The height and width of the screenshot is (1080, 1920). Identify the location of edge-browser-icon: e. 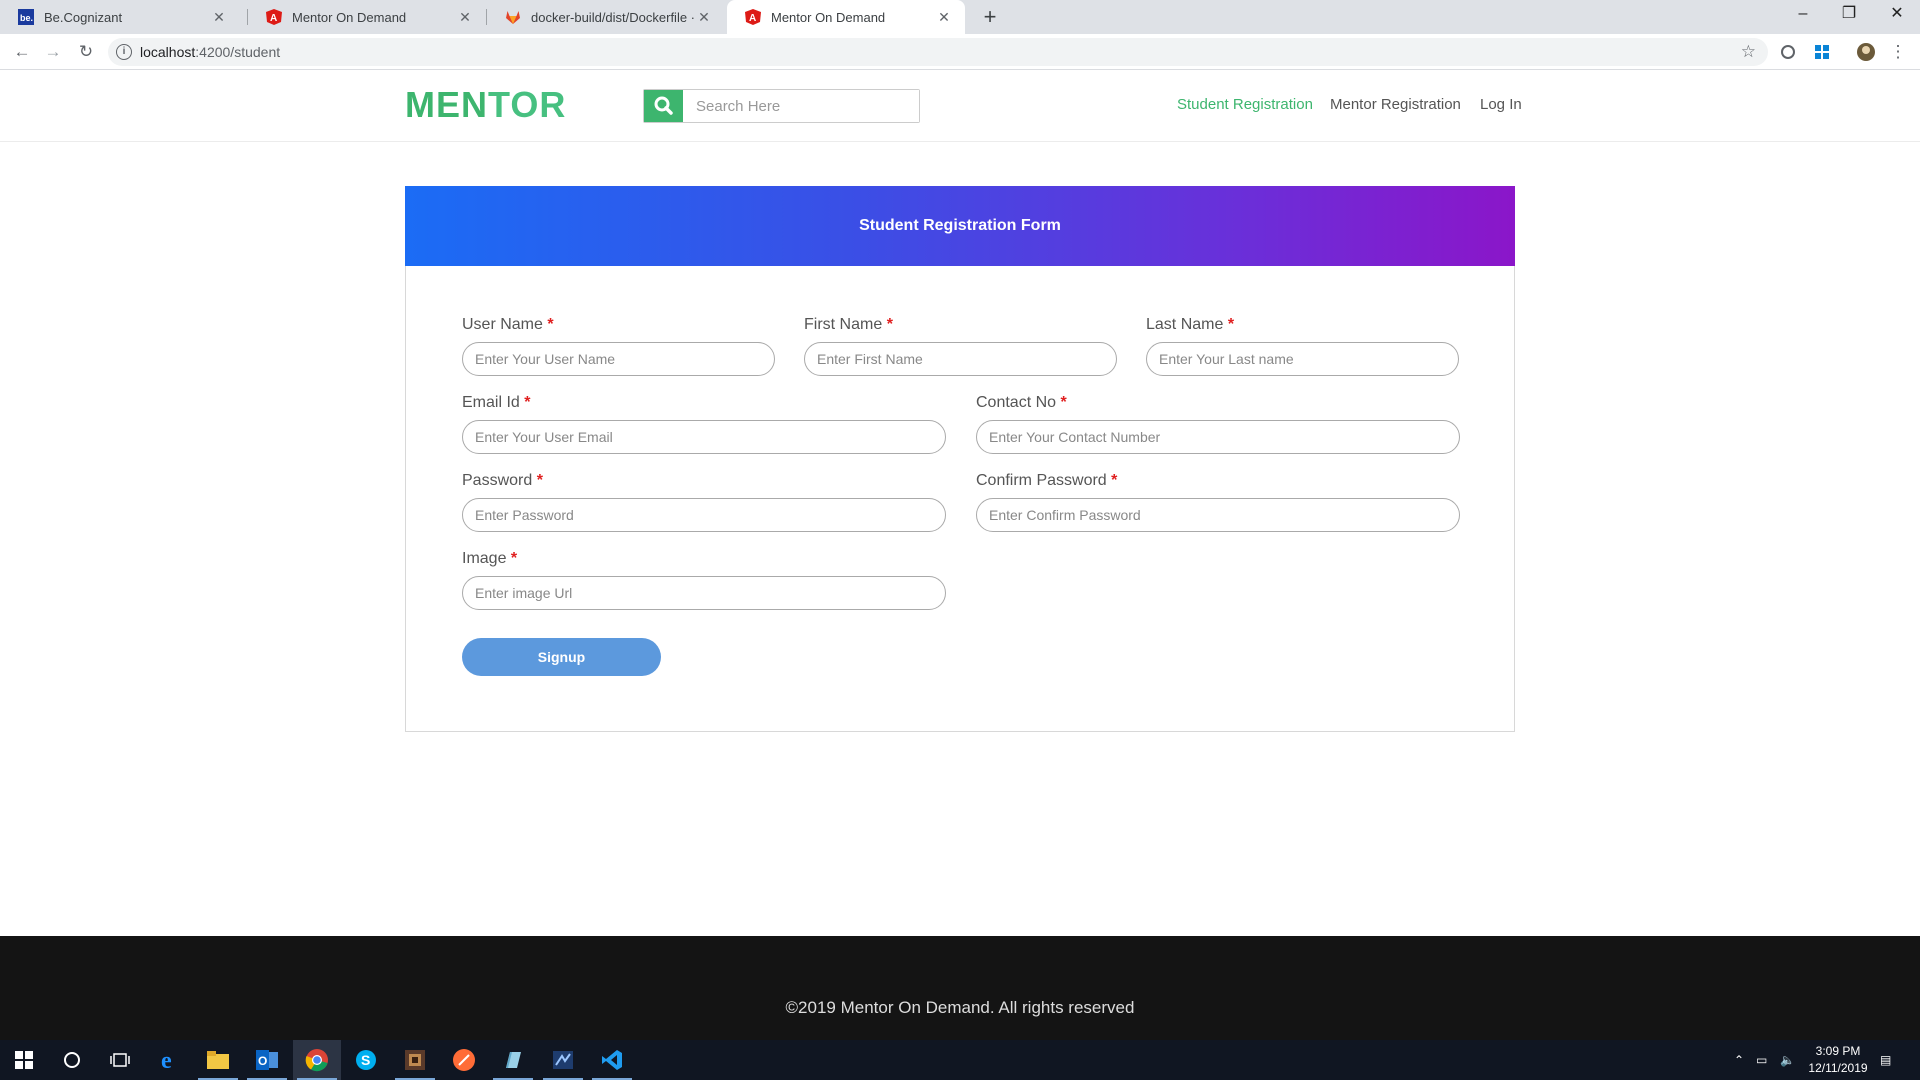
(170, 1060).